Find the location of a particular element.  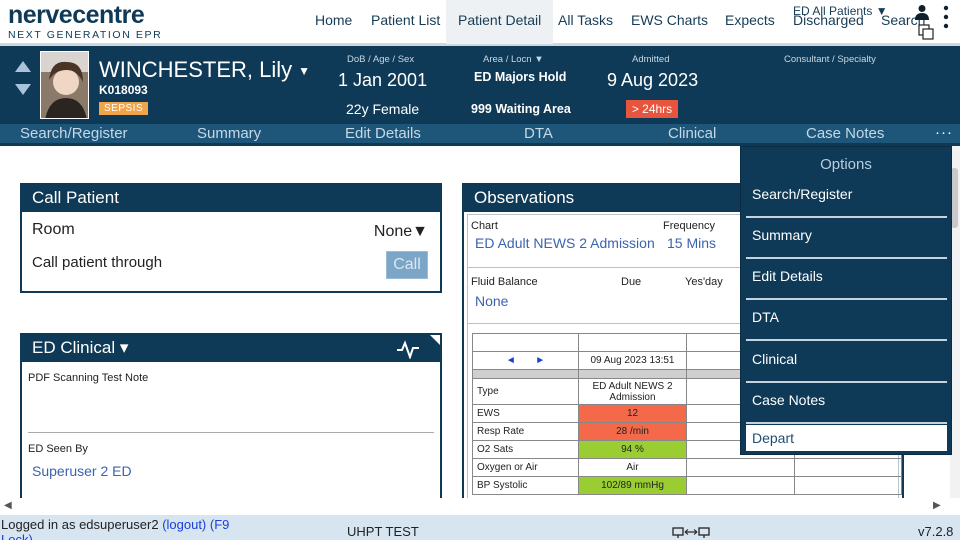

location-value: 999 Waiting Area is located at coordinates (521, 109).